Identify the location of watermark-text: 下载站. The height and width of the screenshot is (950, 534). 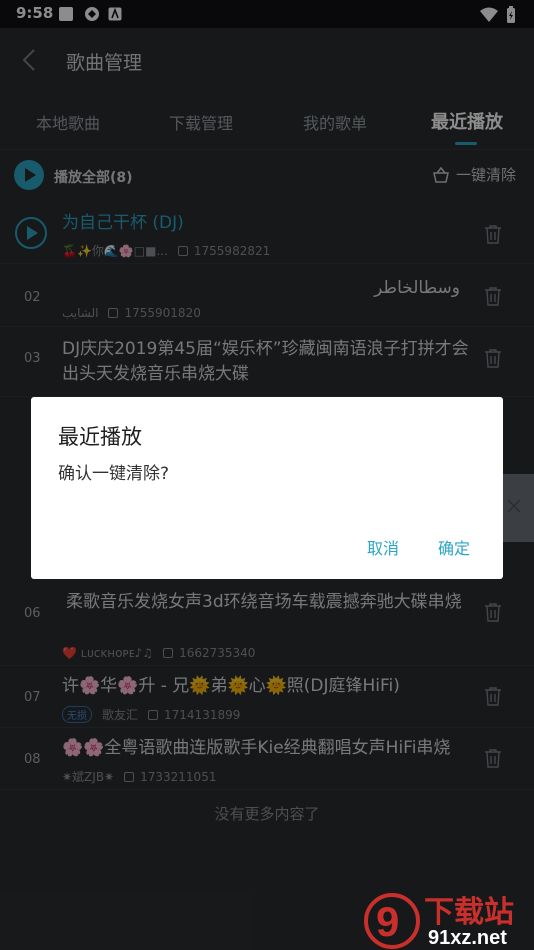
(469, 912).